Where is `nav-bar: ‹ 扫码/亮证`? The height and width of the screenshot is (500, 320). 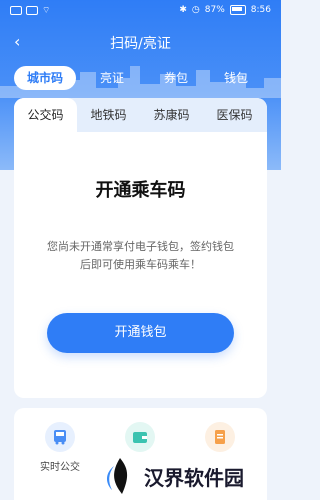
nav-bar: ‹ 扫码/亮证 is located at coordinates (140, 43).